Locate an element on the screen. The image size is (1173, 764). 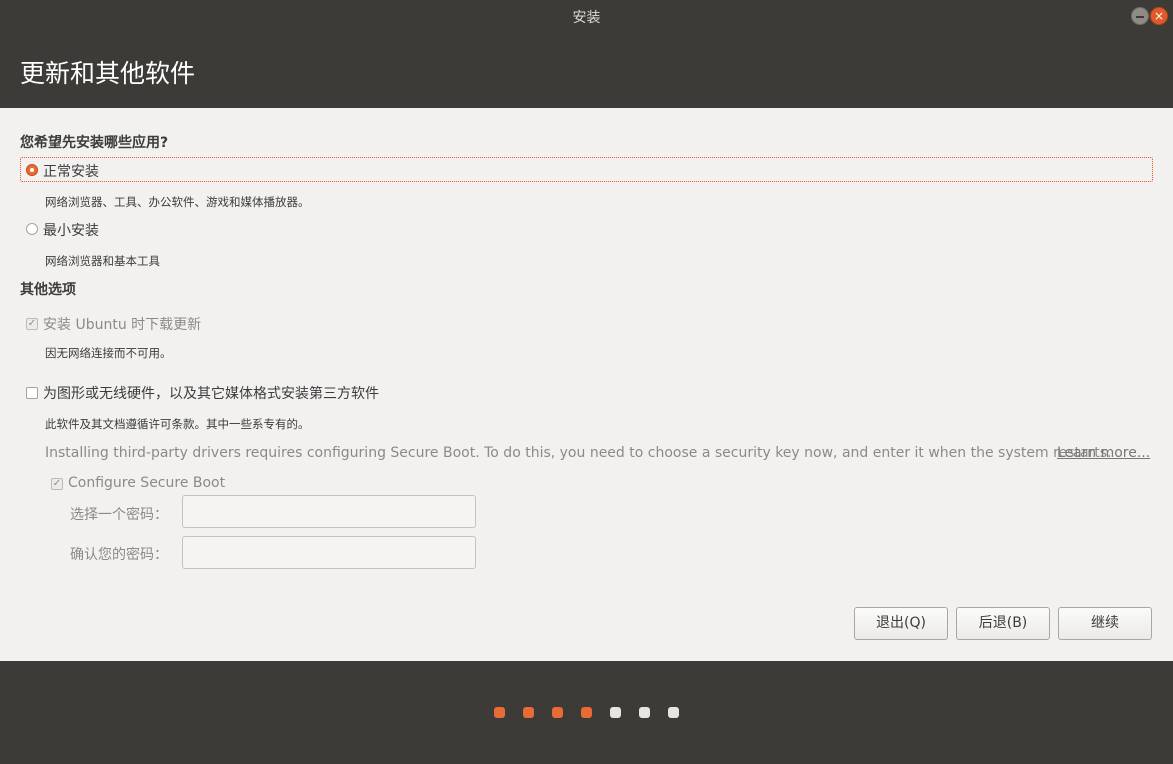
window-titlebar: 安装 × is located at coordinates (586, 16).